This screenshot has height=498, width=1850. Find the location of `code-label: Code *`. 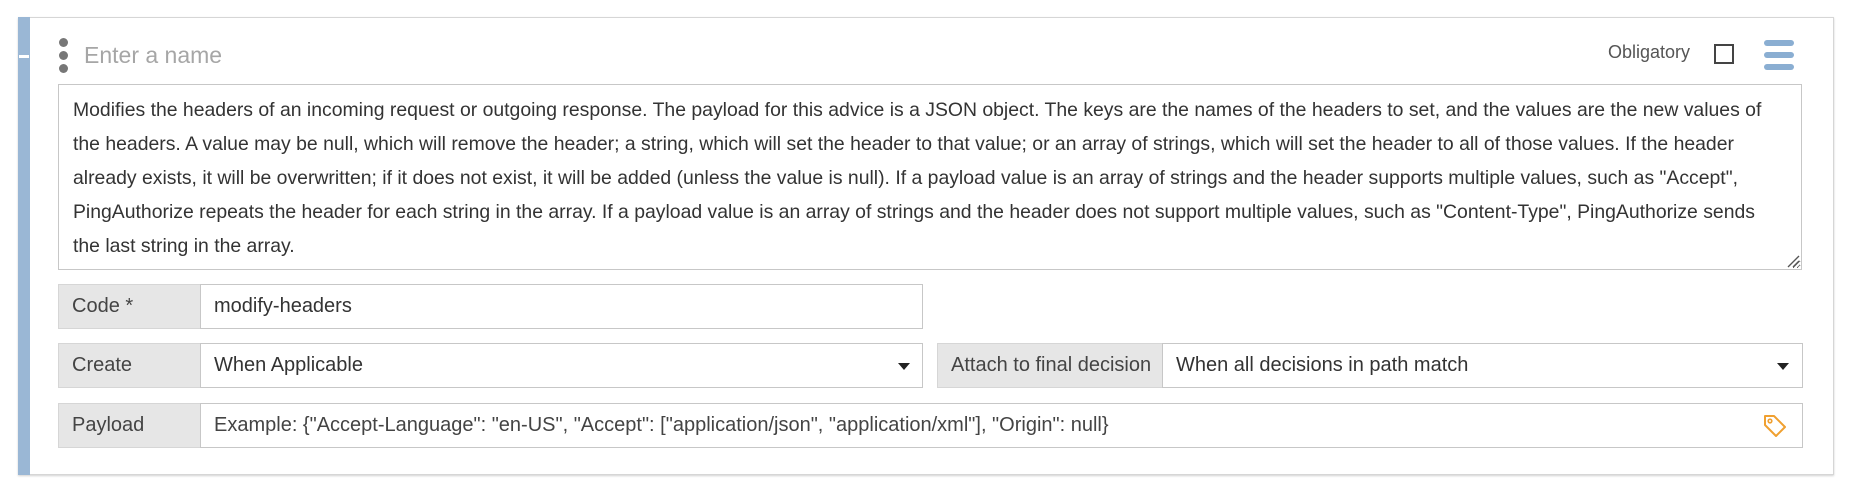

code-label: Code * is located at coordinates (129, 306).